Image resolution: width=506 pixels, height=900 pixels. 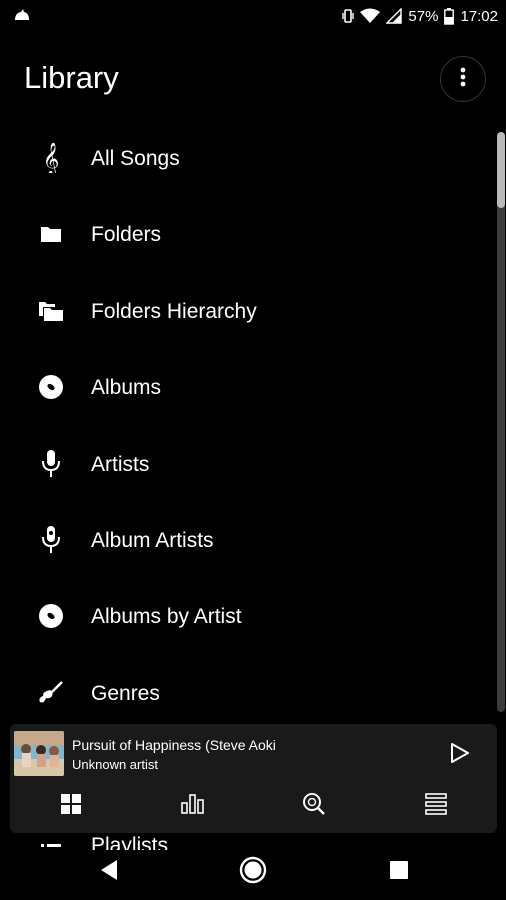 I want to click on album-art, so click(x=39, y=753).